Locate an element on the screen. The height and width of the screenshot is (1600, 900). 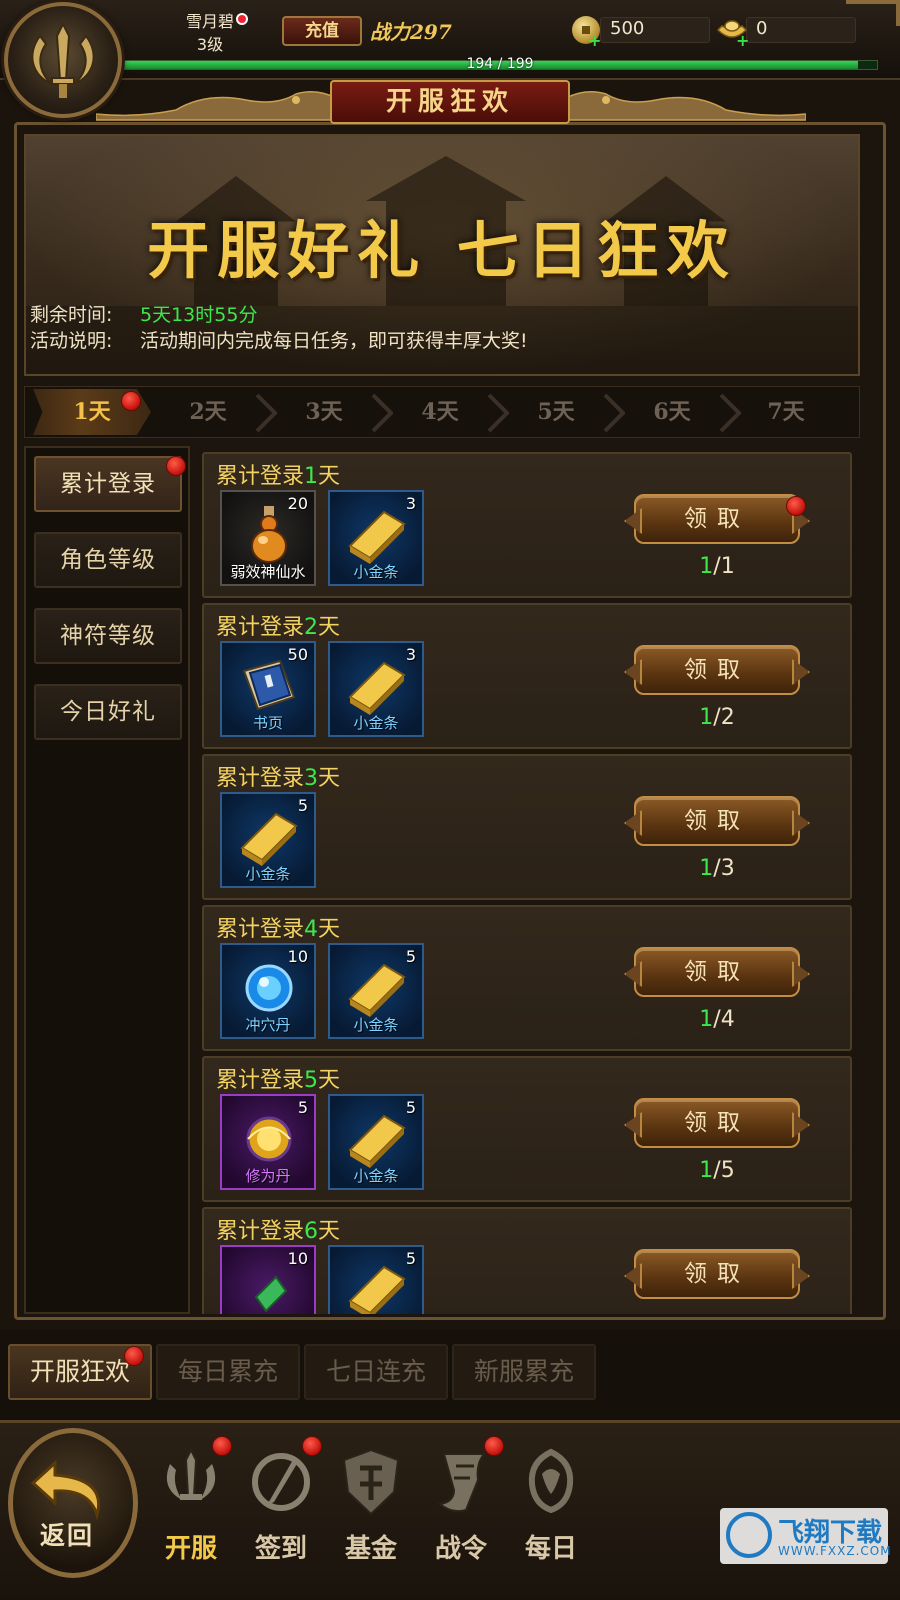
category-rune-level: 神符等级 is located at coordinates (108, 636).